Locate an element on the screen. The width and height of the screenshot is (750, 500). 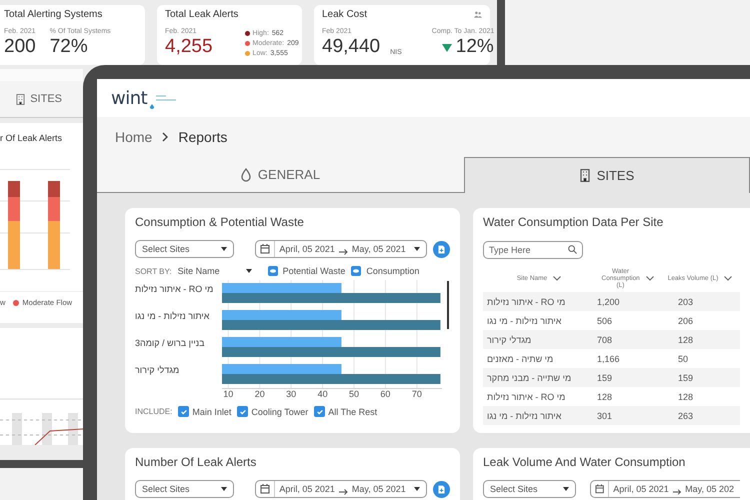
table-cell-text: 50 is located at coordinates (683, 359).